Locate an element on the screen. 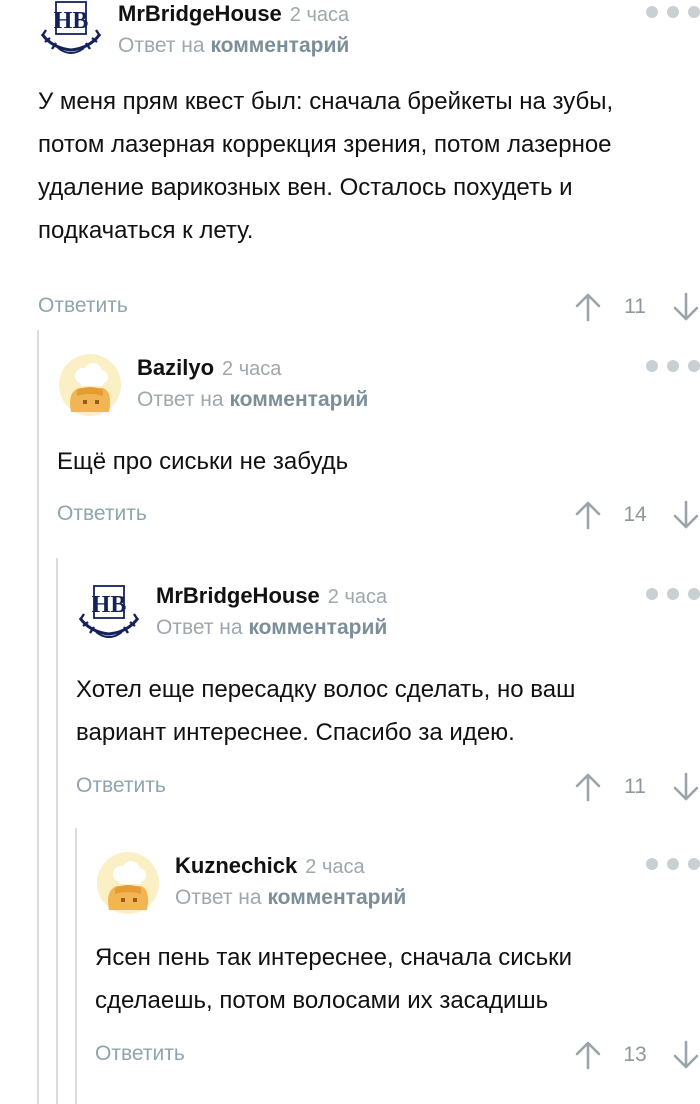  comment-footer: Ответить 13 is located at coordinates (397, 1056).